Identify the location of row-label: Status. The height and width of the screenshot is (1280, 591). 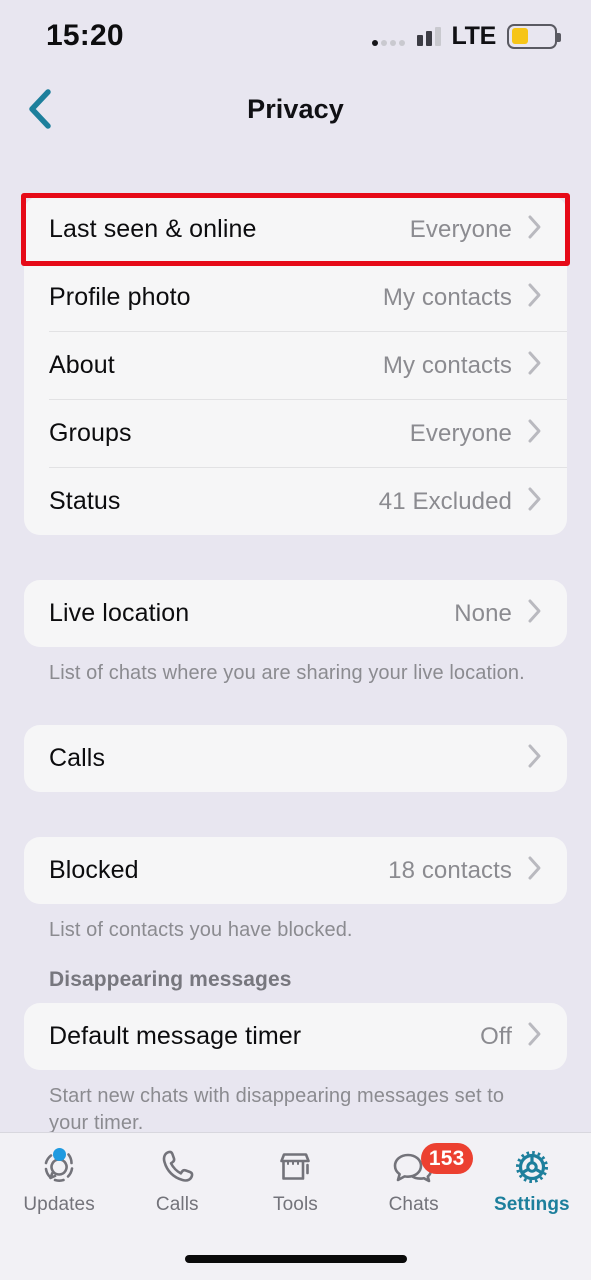
(85, 501).